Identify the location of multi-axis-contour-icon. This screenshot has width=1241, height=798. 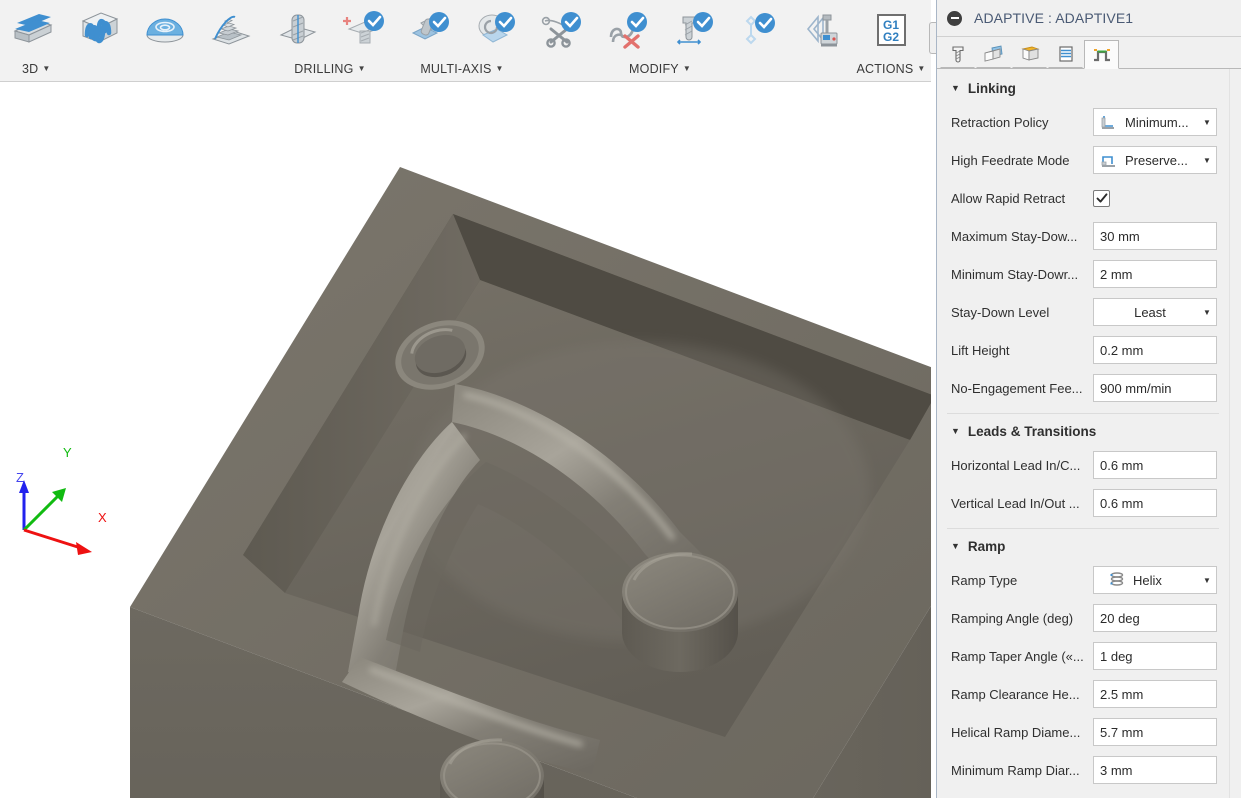
(496, 27).